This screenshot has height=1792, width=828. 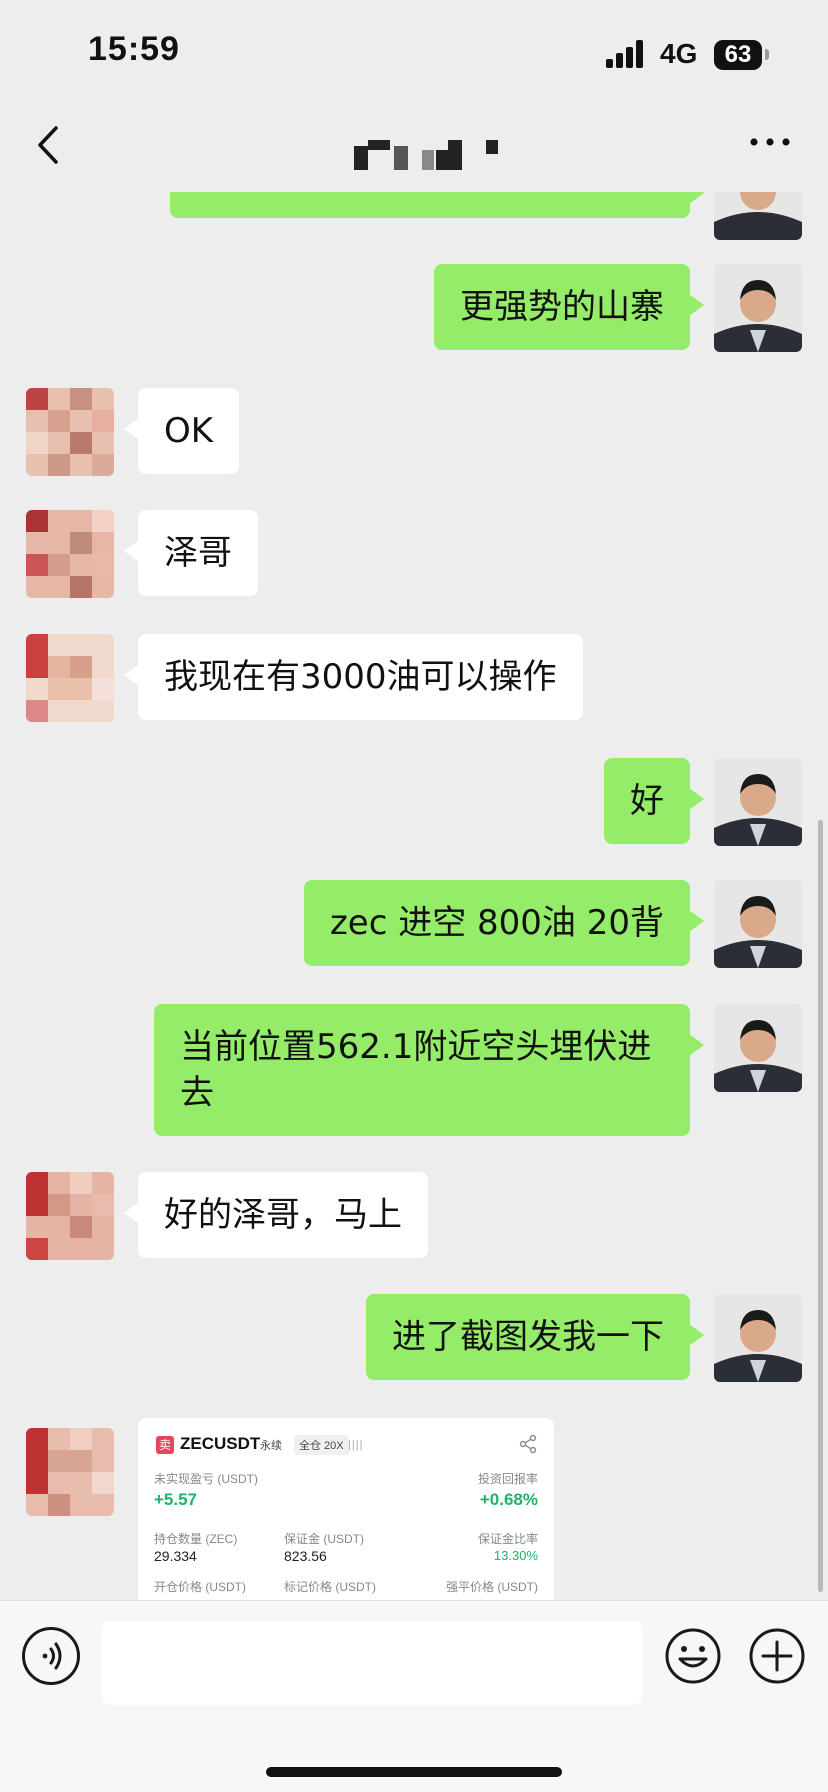 What do you see at coordinates (496, 923) in the screenshot?
I see `message-text: zec 进空 800油 20背` at bounding box center [496, 923].